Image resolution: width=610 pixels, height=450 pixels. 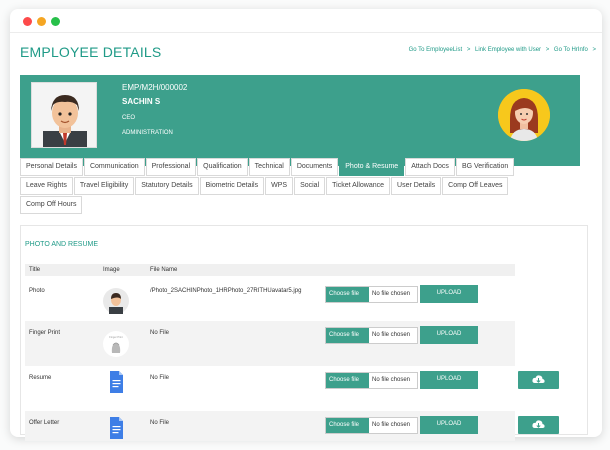 What do you see at coordinates (46, 186) in the screenshot?
I see `tab-leave-rights: Leave Rights` at bounding box center [46, 186].